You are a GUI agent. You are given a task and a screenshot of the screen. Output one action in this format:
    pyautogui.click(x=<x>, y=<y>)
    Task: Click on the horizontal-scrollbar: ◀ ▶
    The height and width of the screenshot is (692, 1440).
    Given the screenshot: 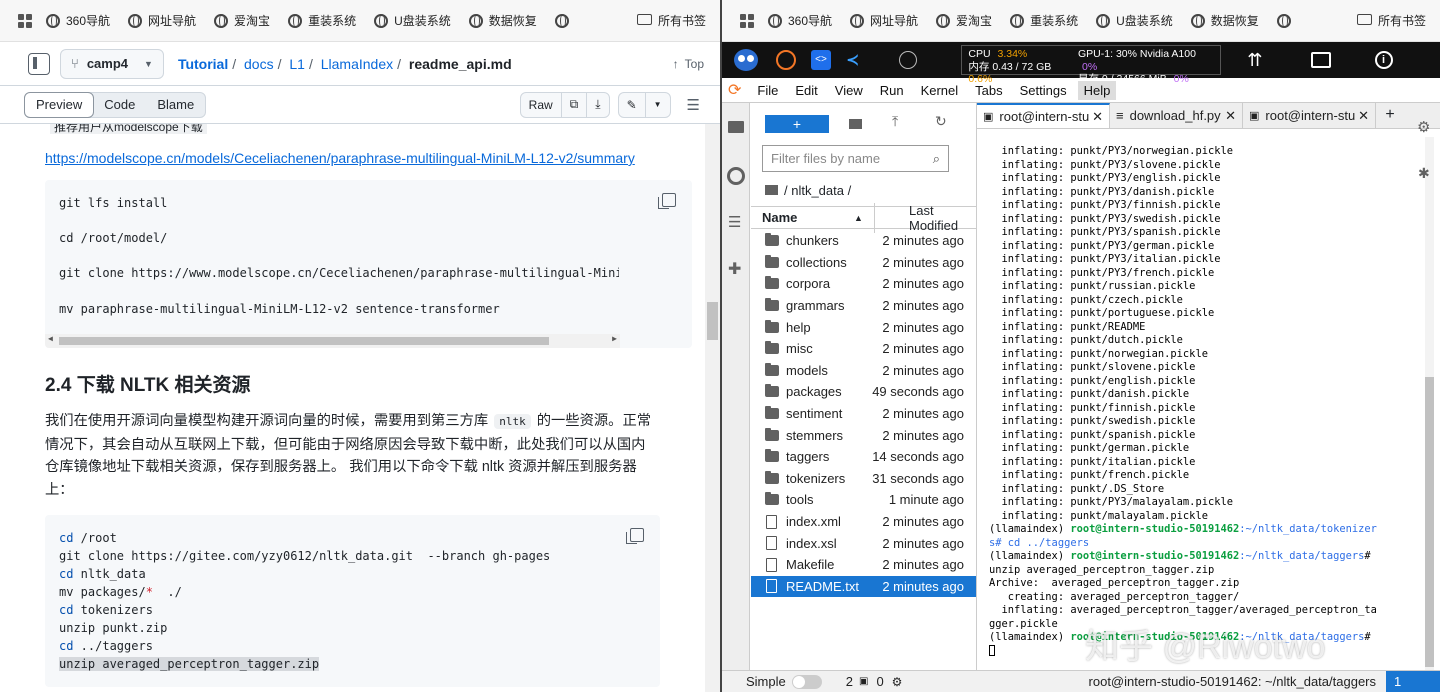 What is the action you would take?
    pyautogui.click(x=332, y=341)
    